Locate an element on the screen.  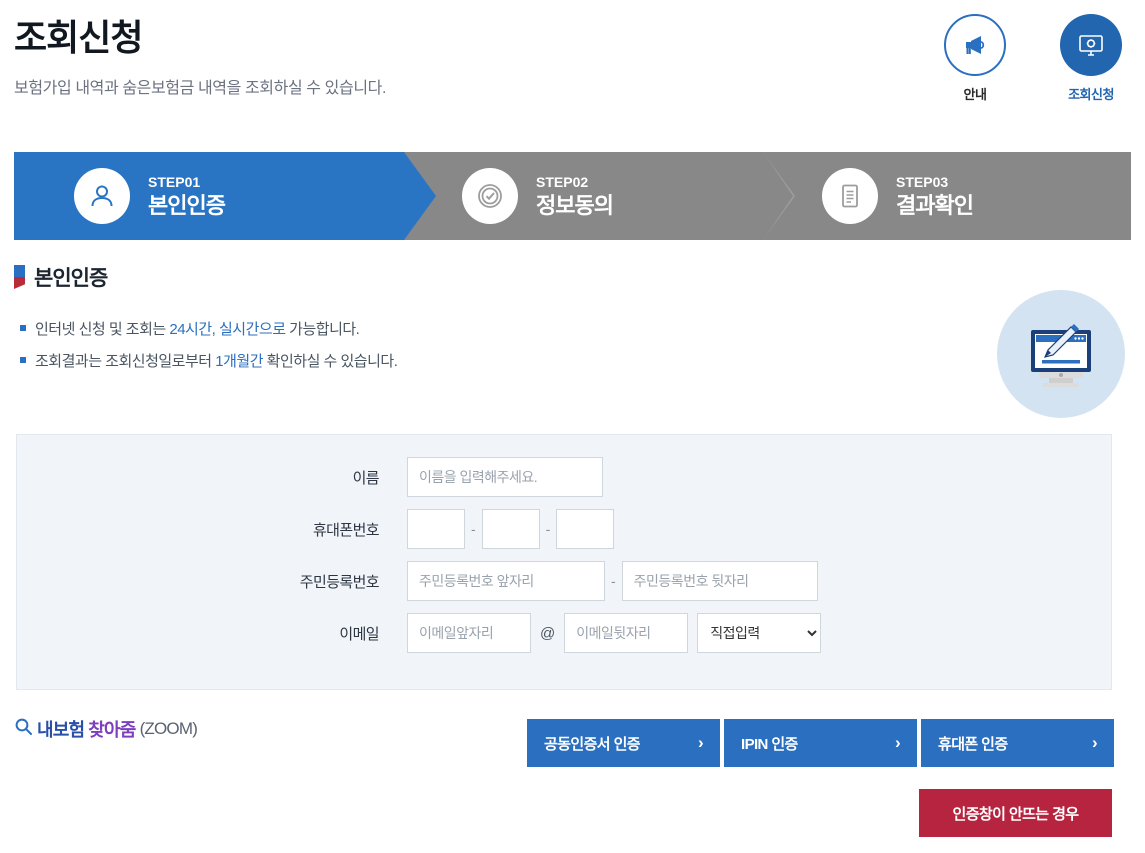
bullet-2-highlight: 1개월간 is located at coordinates (239, 361).